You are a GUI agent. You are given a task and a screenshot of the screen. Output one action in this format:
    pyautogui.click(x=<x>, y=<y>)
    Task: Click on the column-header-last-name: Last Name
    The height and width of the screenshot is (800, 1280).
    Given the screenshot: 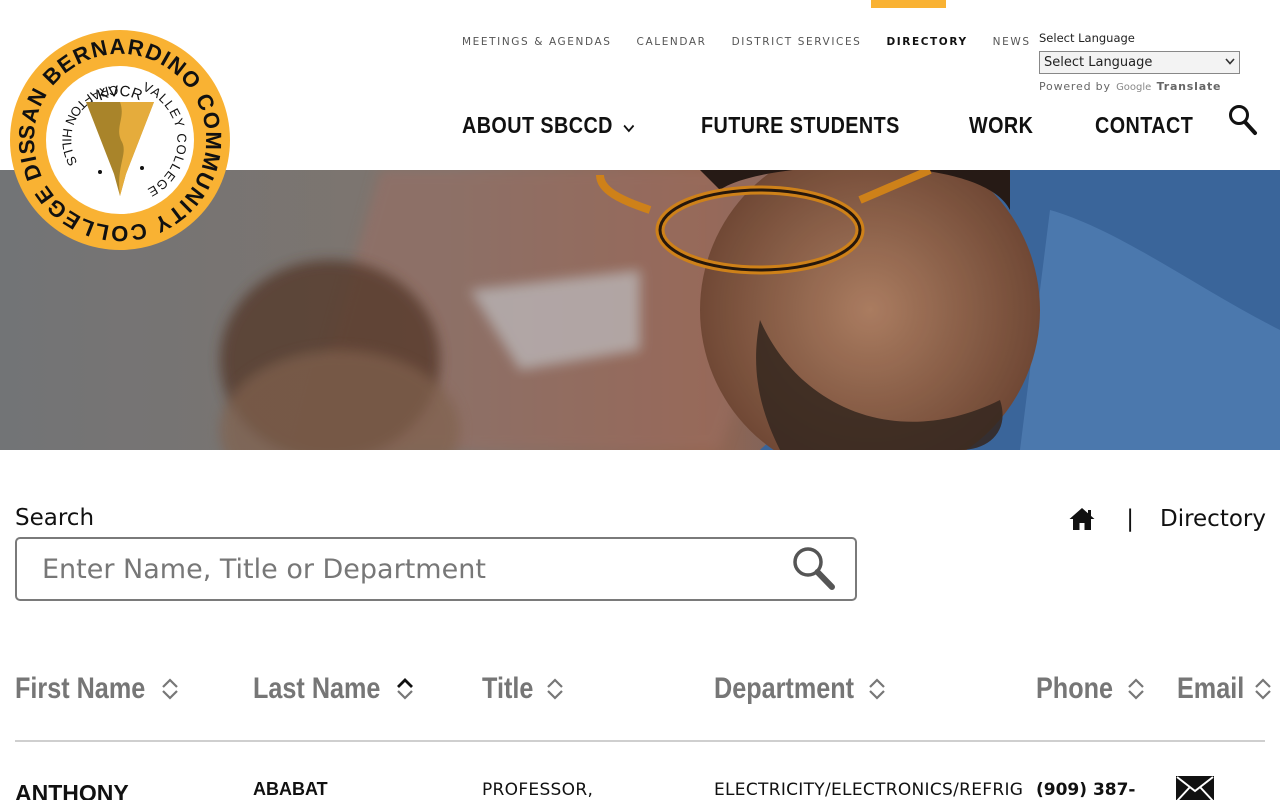 What is the action you would take?
    pyautogui.click(x=334, y=689)
    